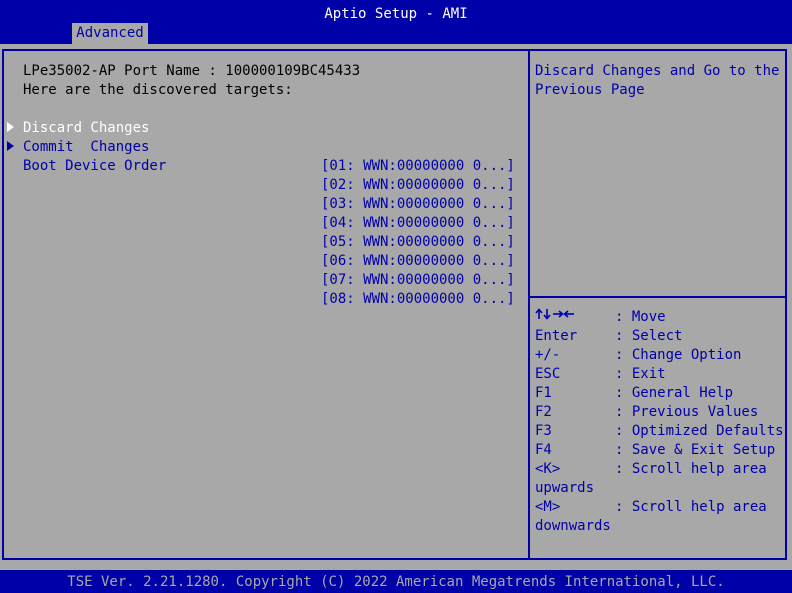  Describe the element at coordinates (418, 280) in the screenshot. I see `boot-device-07: [07: WWN:00000000 0...]` at that location.